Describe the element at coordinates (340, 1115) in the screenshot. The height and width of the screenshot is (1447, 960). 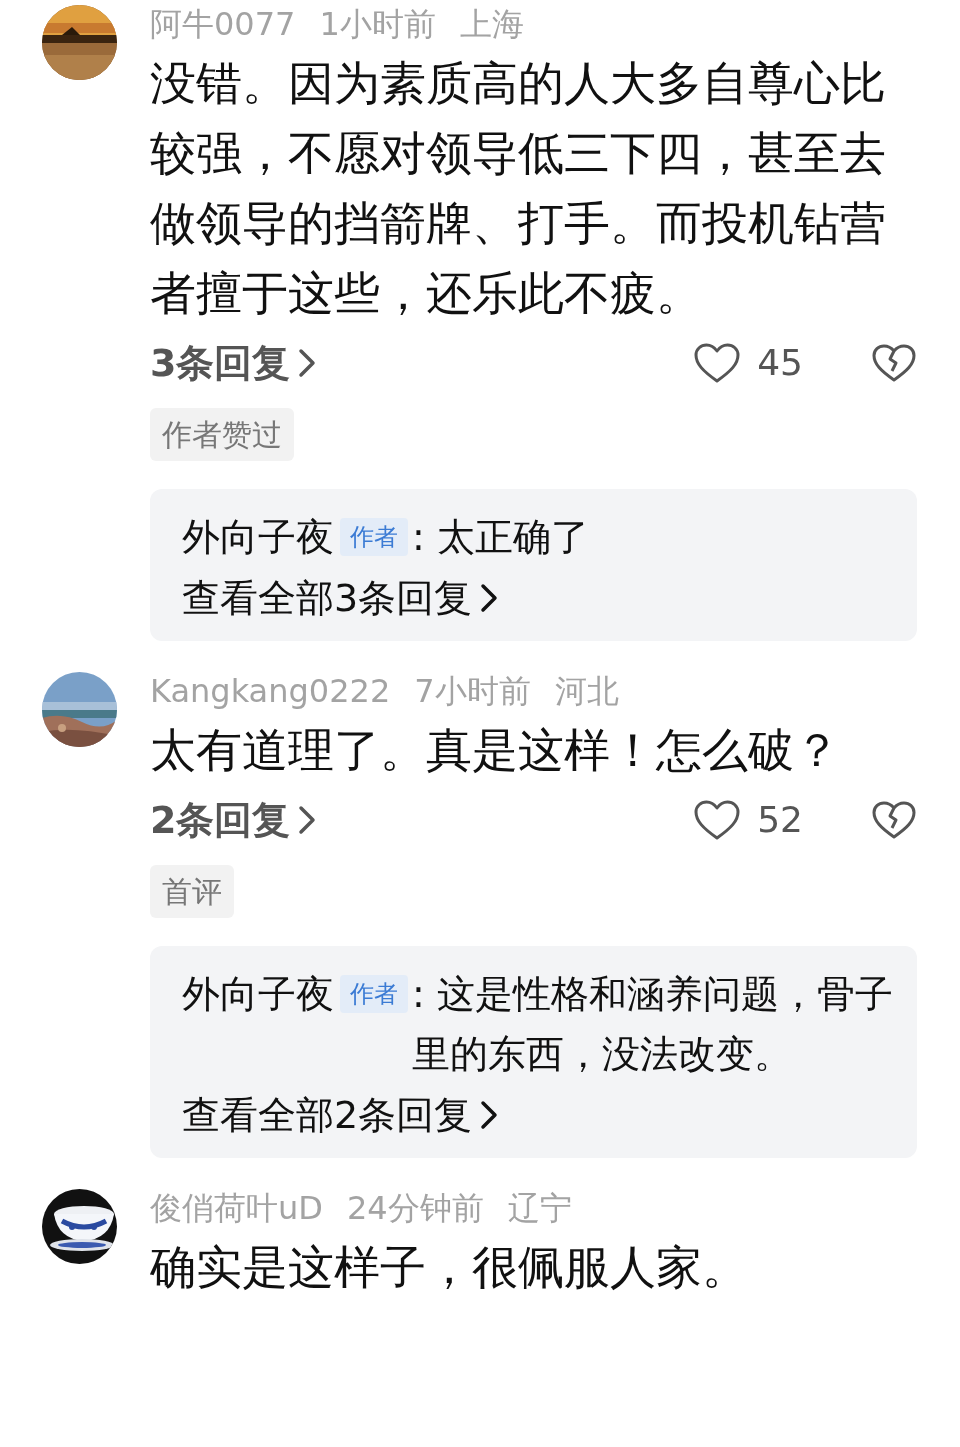
I see `view-all-replies-link: 查看全部2条回复` at that location.